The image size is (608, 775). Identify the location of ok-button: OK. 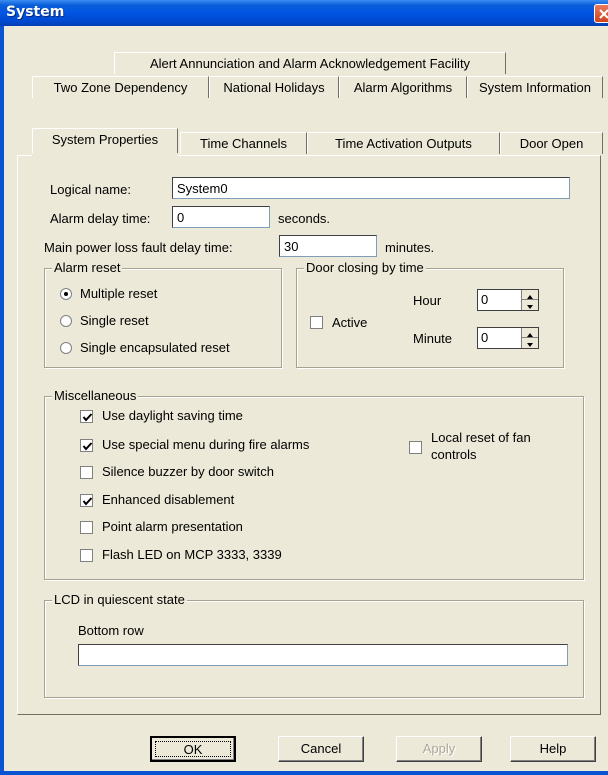
(193, 749).